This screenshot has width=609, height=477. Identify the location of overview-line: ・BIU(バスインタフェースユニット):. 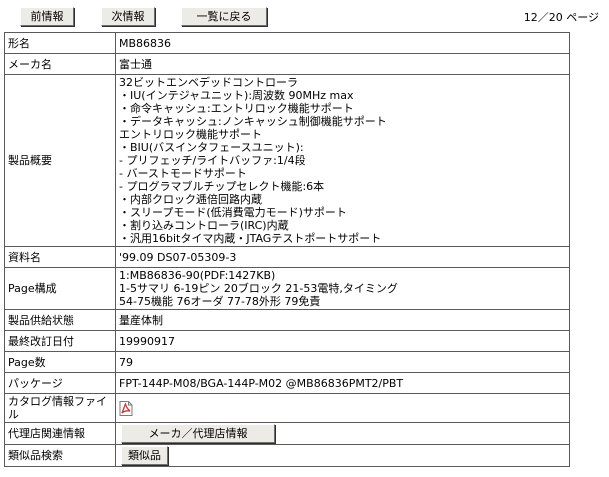
(211, 147).